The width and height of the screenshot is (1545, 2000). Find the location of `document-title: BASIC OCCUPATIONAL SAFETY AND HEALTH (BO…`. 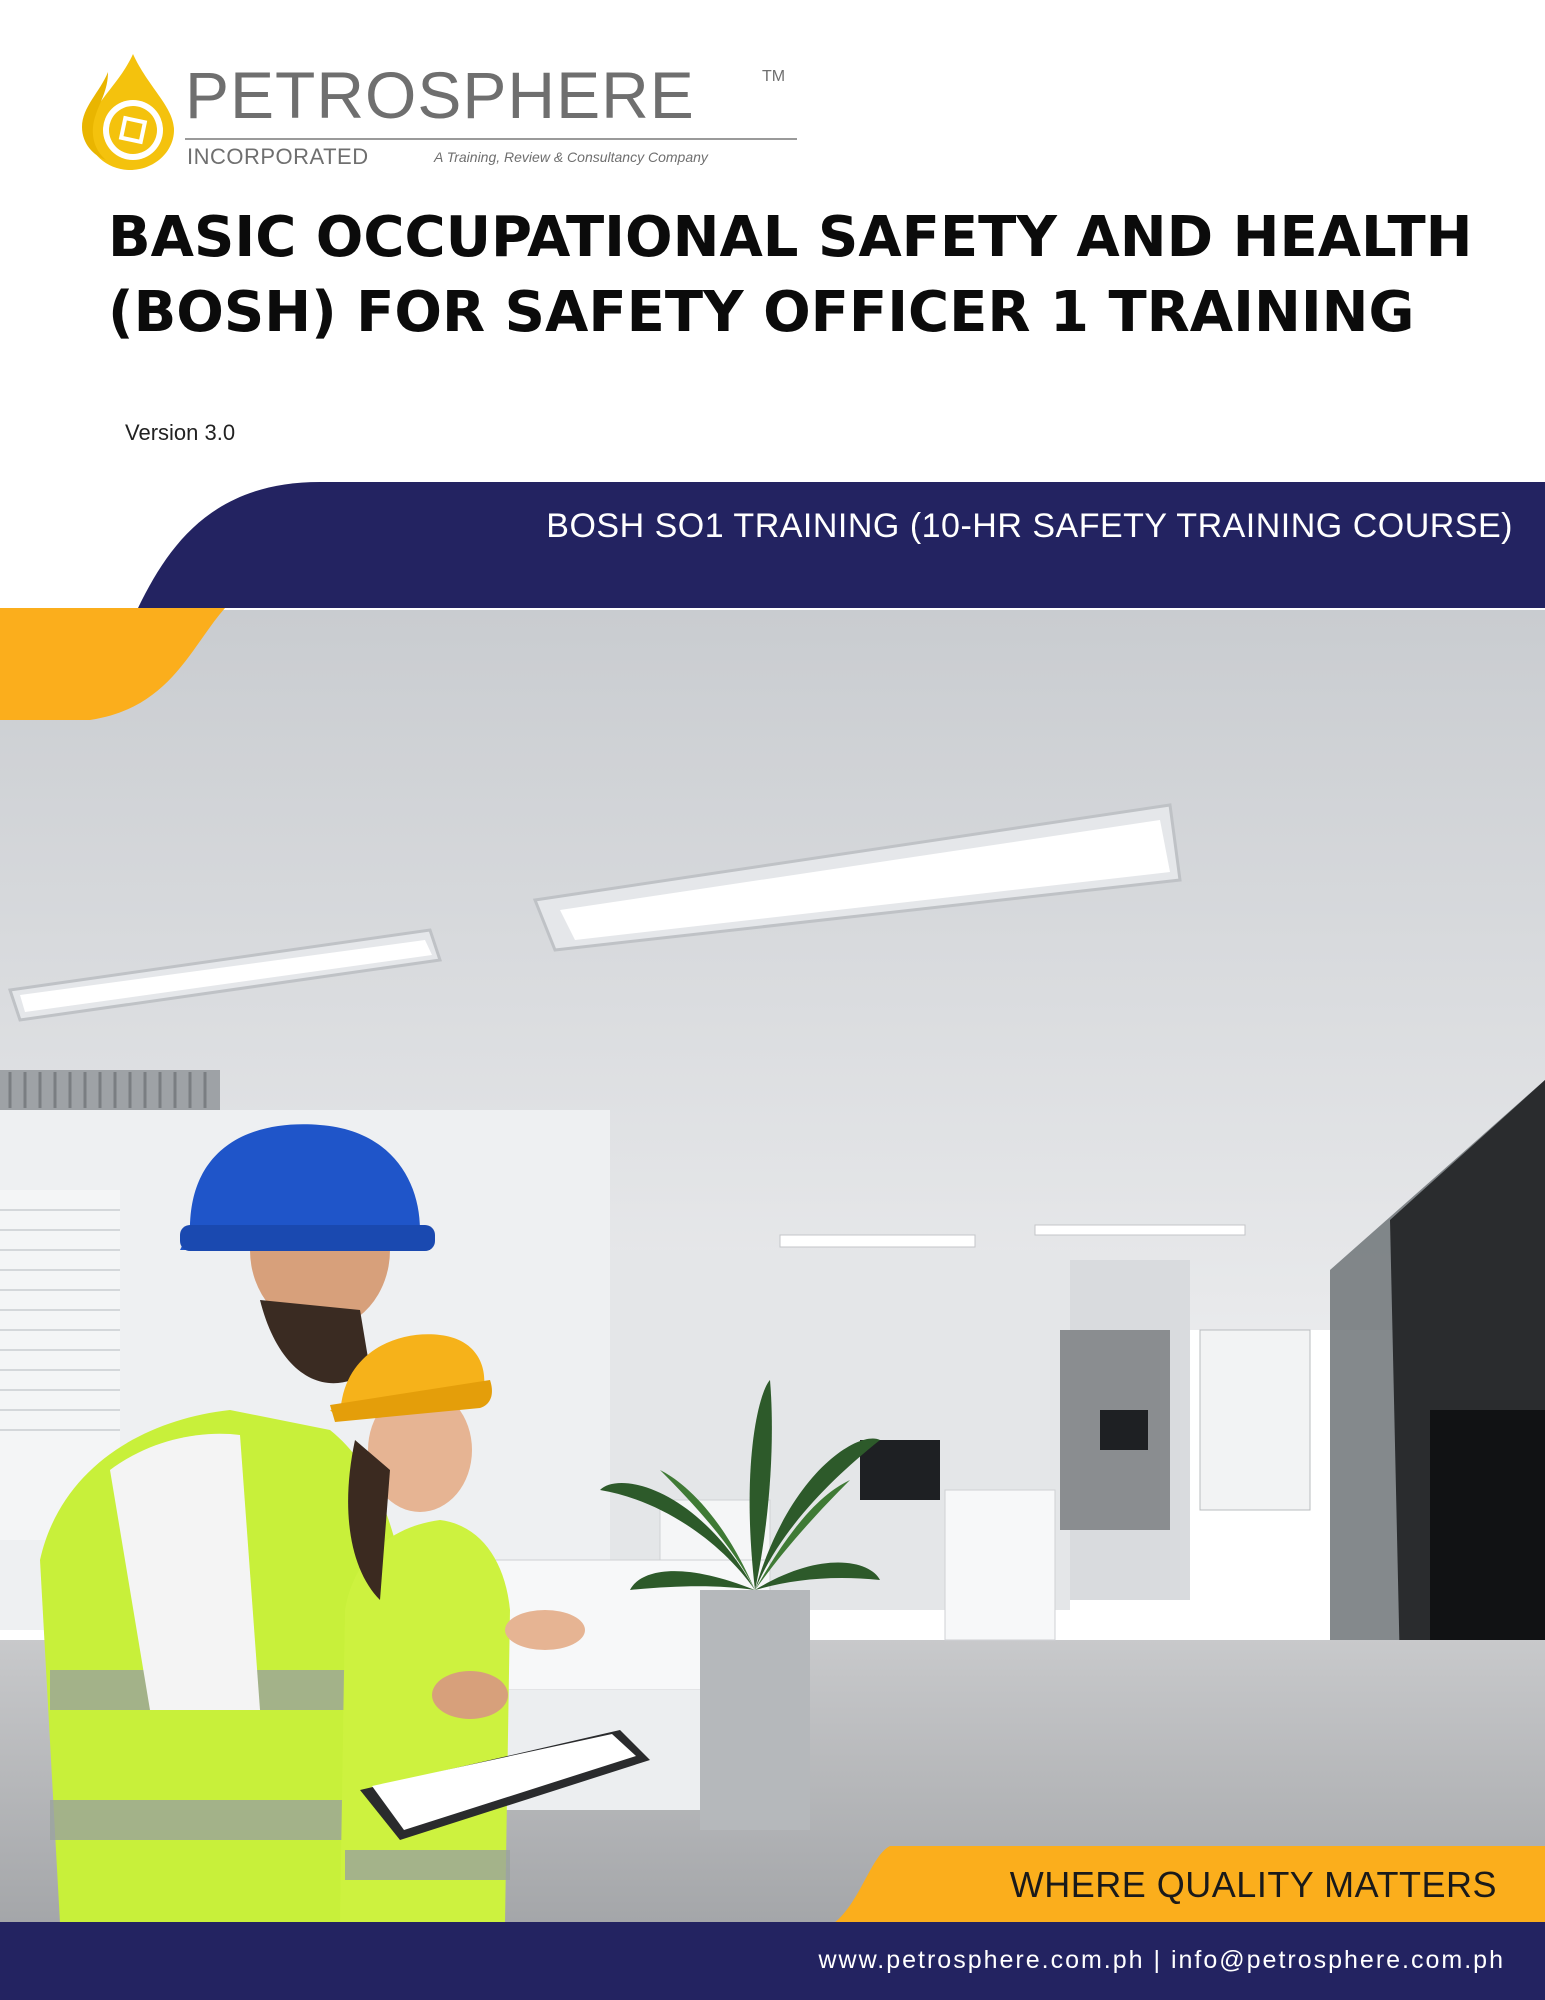

document-title: BASIC OCCUPATIONAL SAFETY AND HEALTH (BO… is located at coordinates (790, 275).